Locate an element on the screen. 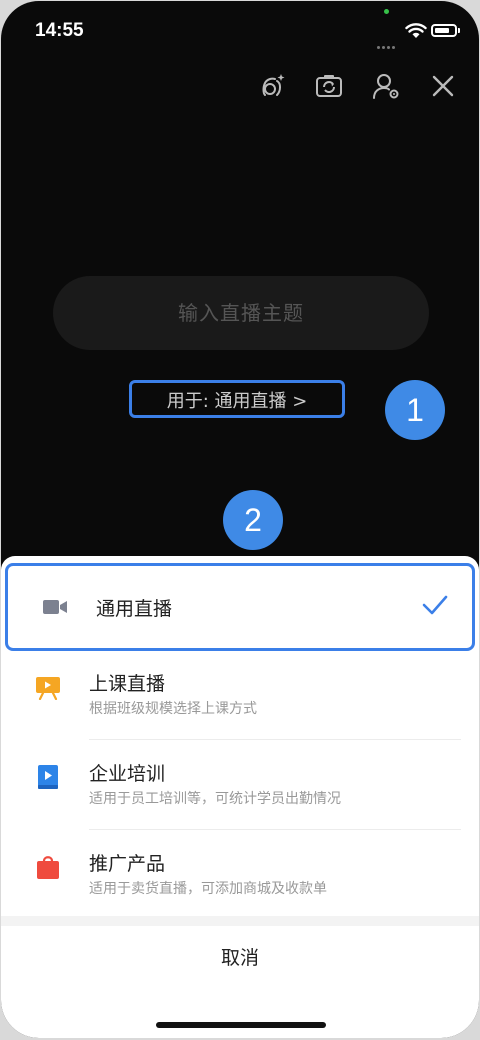  option-general-live: 通用直播 is located at coordinates (240, 607).